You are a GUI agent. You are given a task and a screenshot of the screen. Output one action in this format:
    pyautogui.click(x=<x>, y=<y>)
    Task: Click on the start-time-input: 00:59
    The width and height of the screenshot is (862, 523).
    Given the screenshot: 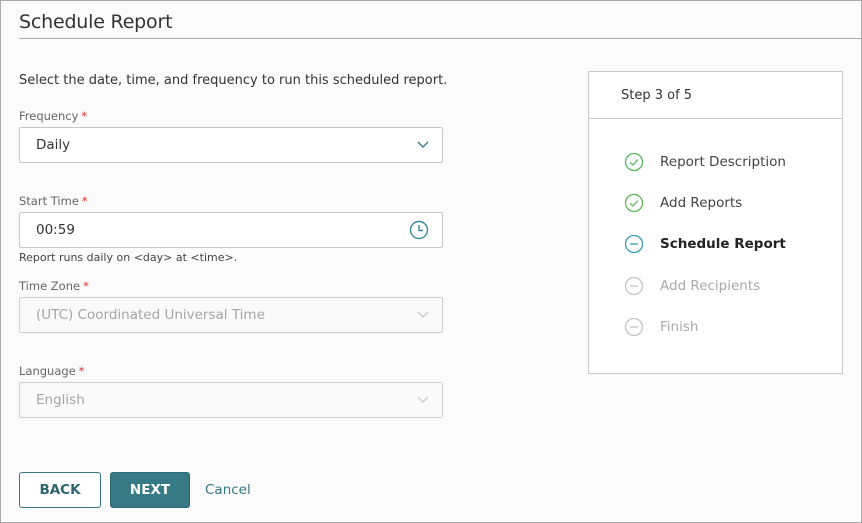 What is the action you would take?
    pyautogui.click(x=231, y=230)
    